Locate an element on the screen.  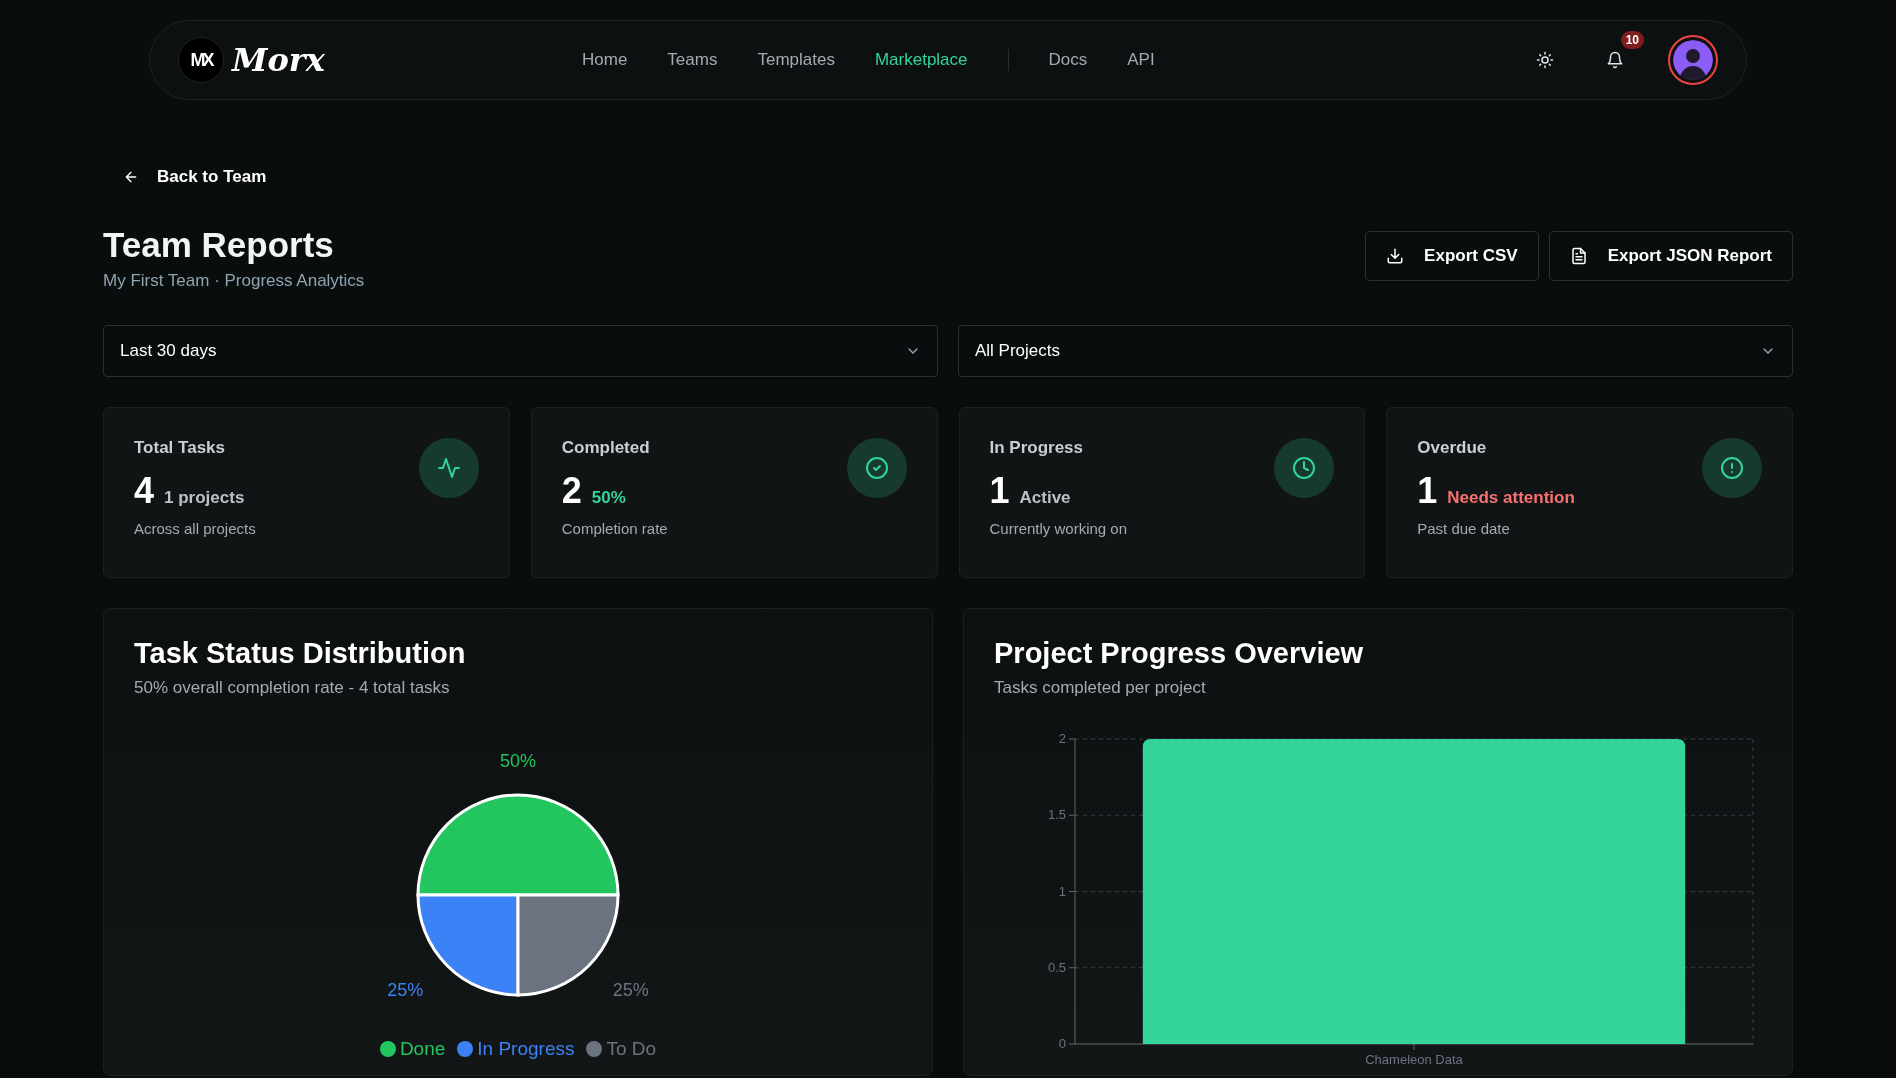
x-tick: Chameleon Data is located at coordinates (1414, 1055).